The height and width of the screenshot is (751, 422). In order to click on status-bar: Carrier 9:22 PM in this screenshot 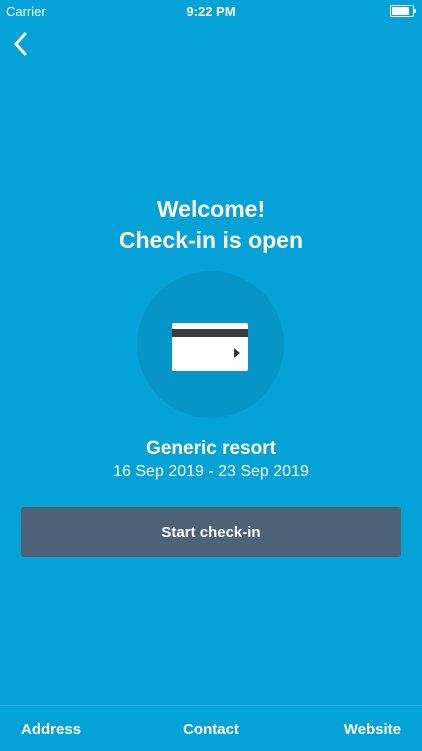, I will do `click(211, 11)`.